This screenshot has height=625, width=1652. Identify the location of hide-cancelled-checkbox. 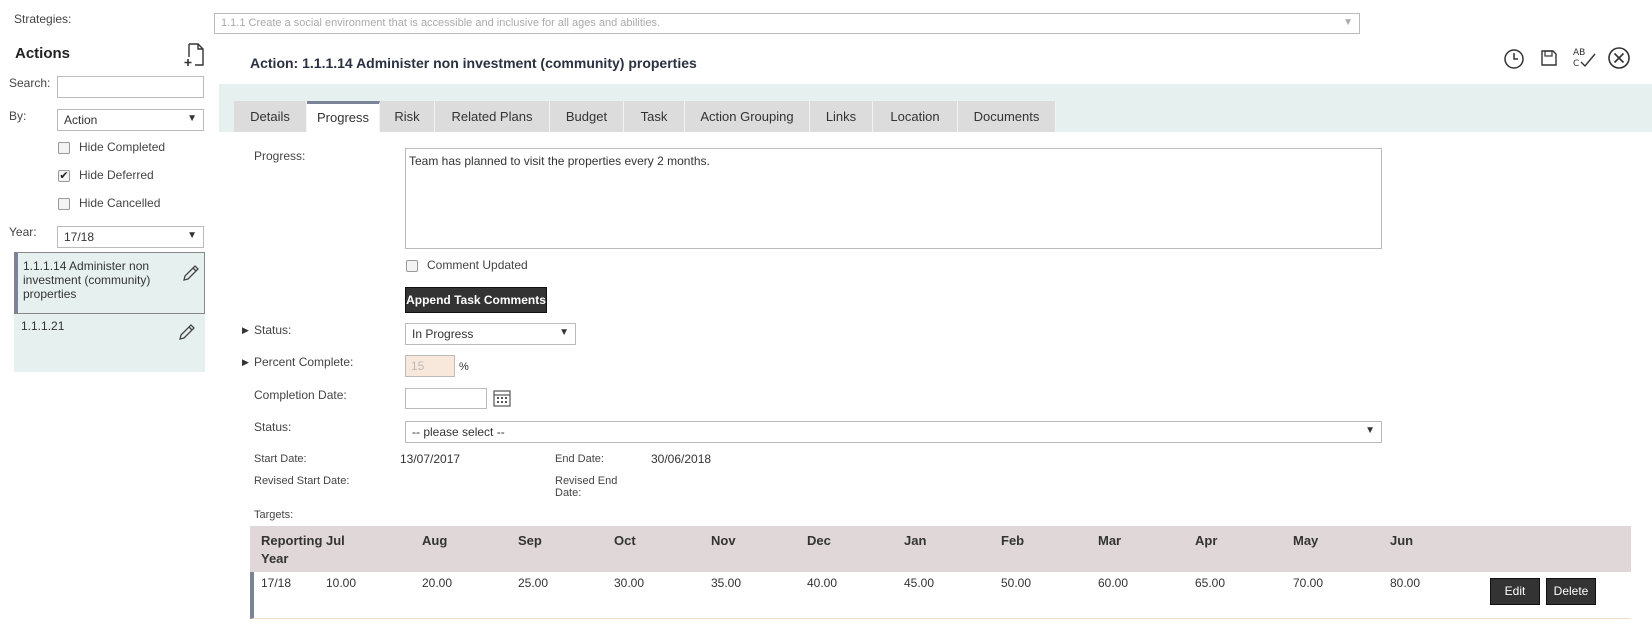
(64, 204).